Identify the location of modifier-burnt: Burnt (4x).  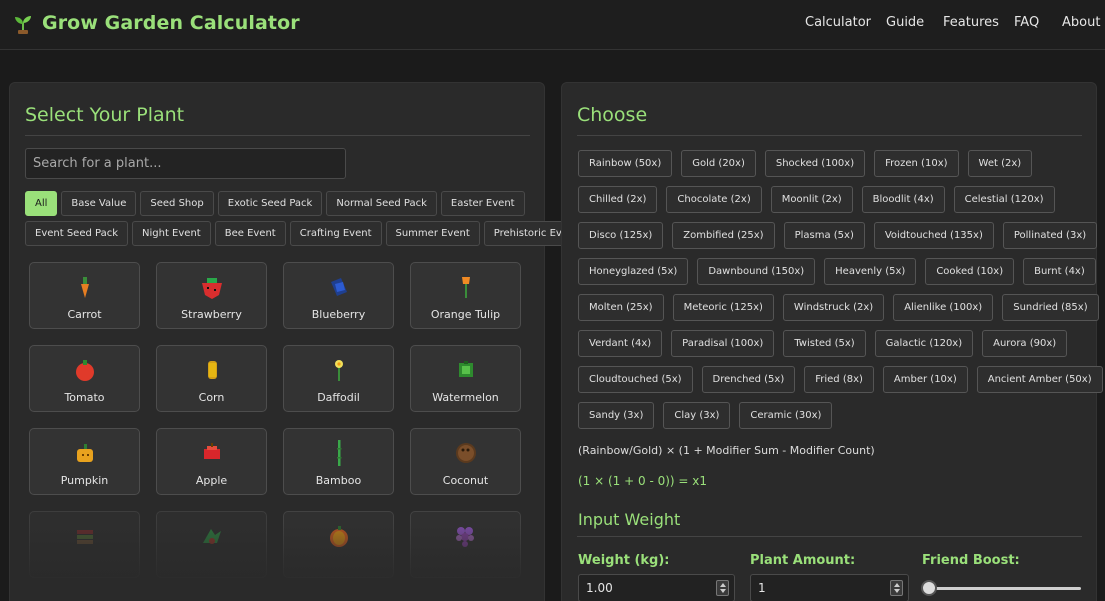
(1059, 271).